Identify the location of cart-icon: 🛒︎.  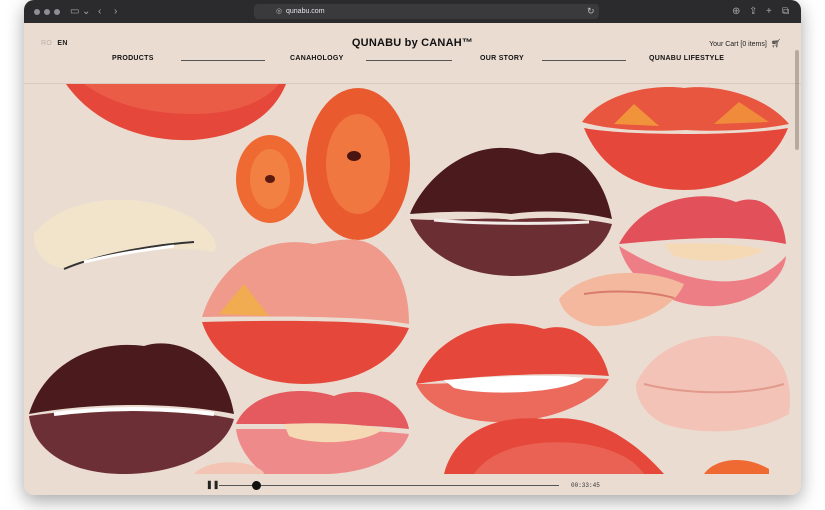
(775, 43).